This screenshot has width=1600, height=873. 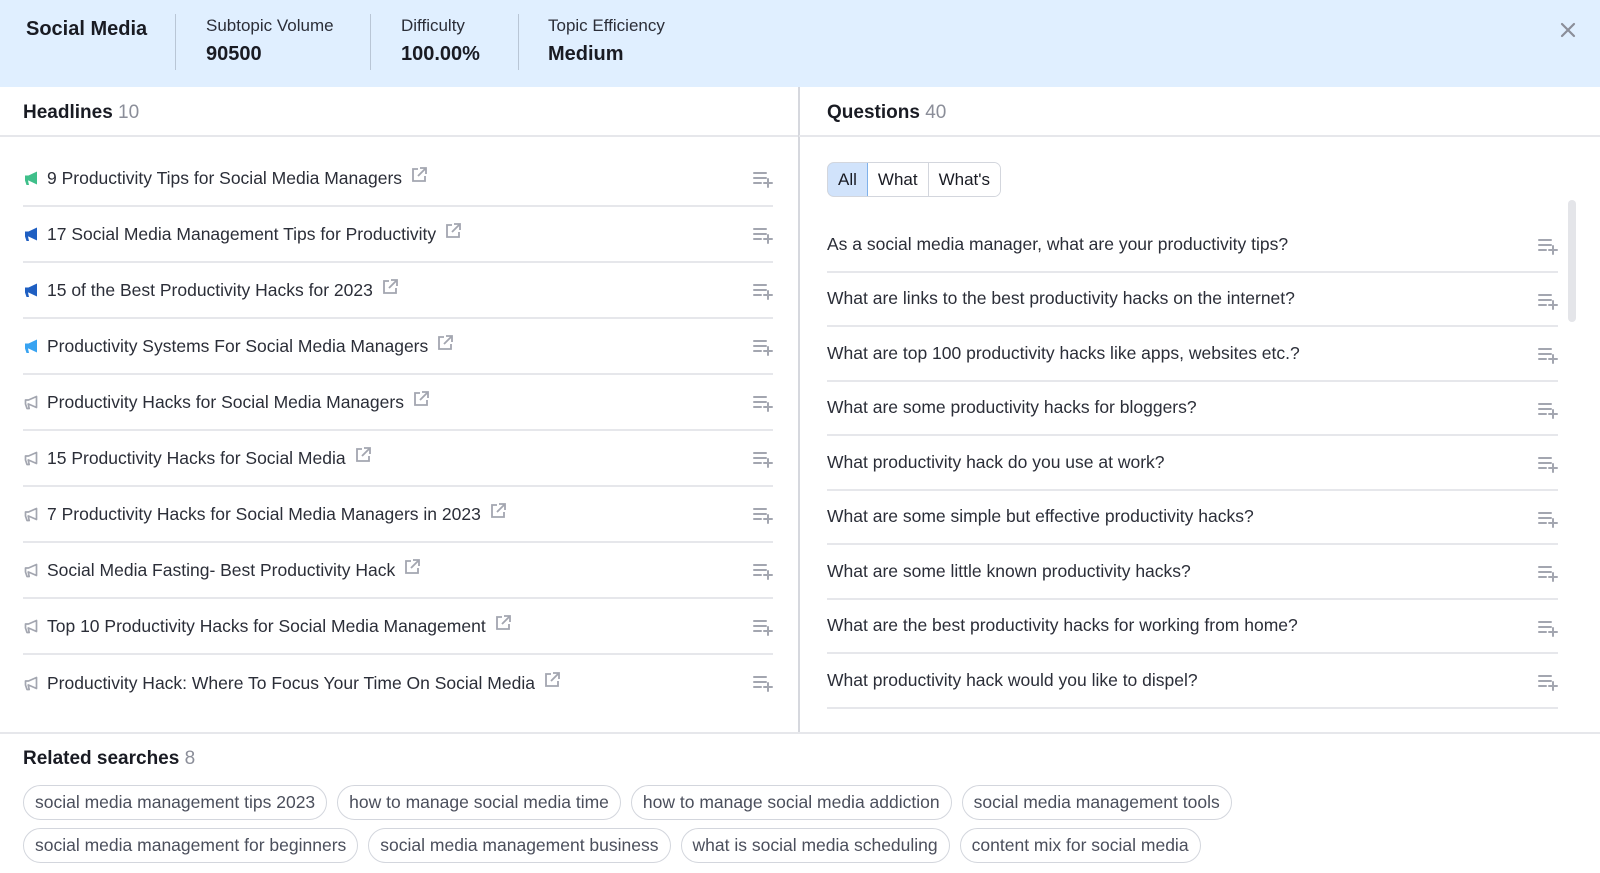 I want to click on close-icon, so click(x=1568, y=30).